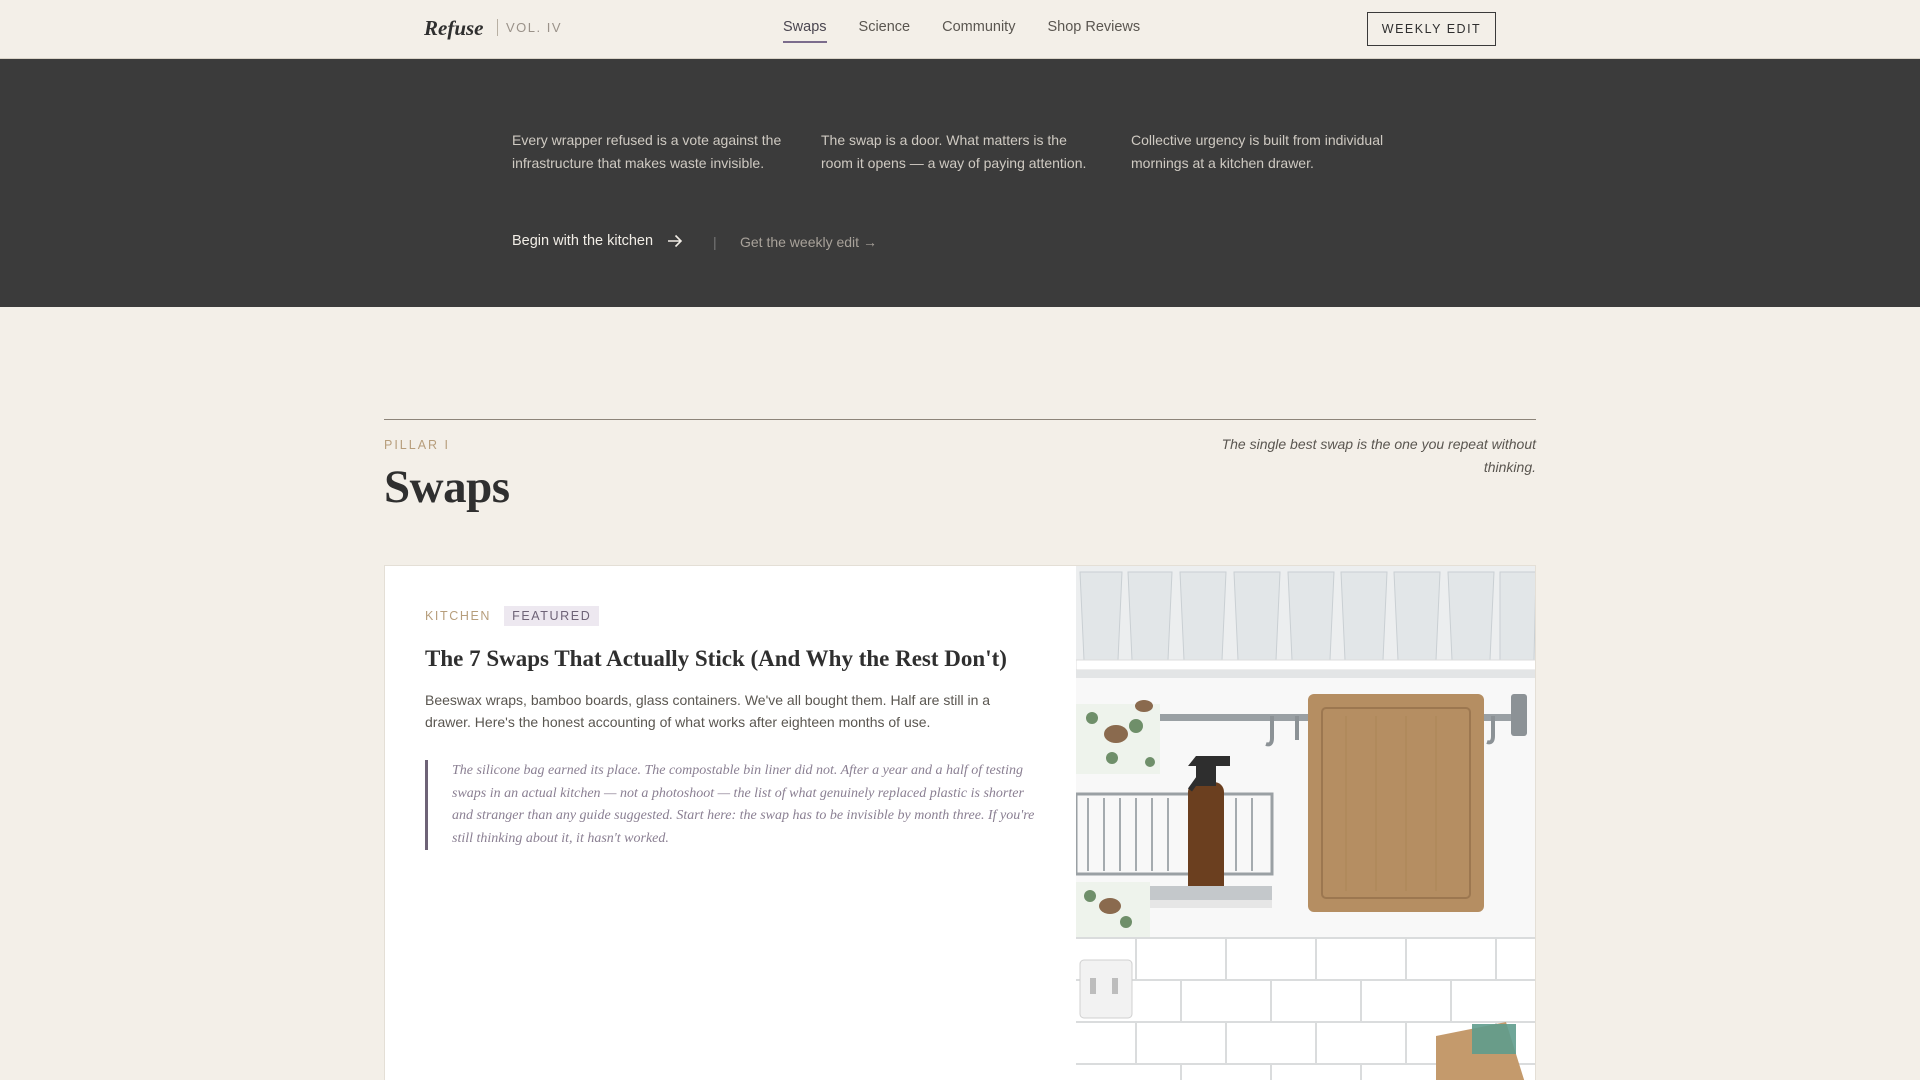  Describe the element at coordinates (417, 445) in the screenshot. I see `section-eyebrow: PILLAR I` at that location.